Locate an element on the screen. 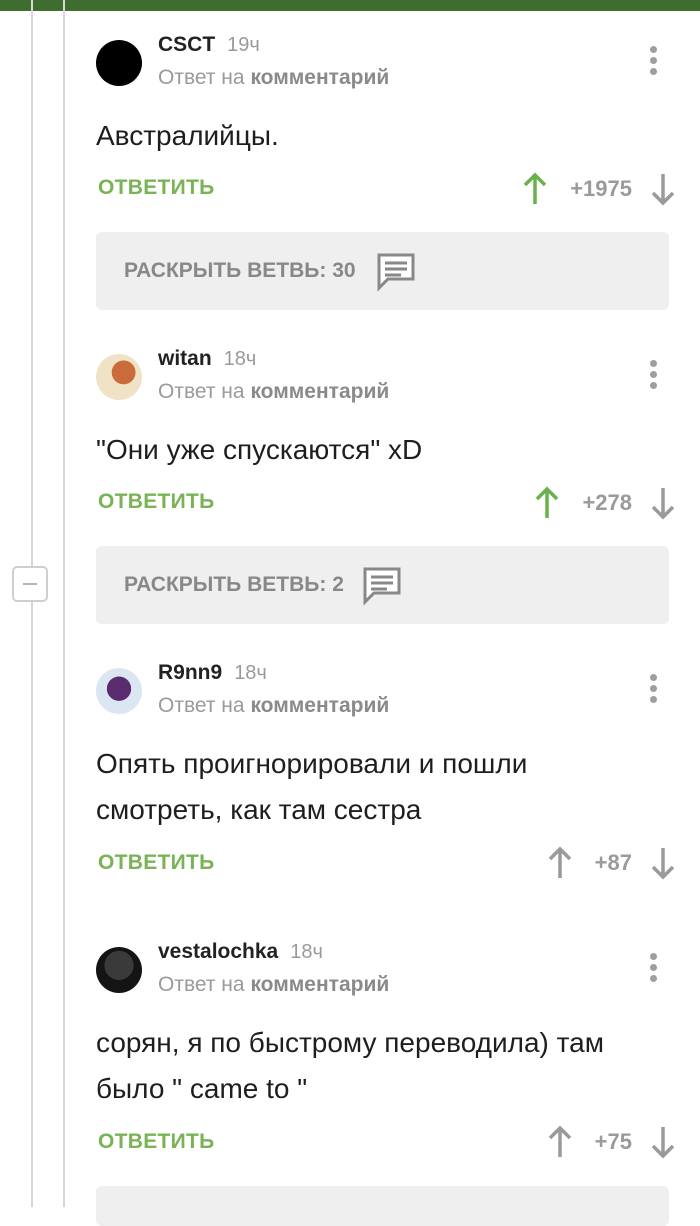 Image resolution: width=700 pixels, height=1226 pixels. vote-block: +87 is located at coordinates (611, 863).